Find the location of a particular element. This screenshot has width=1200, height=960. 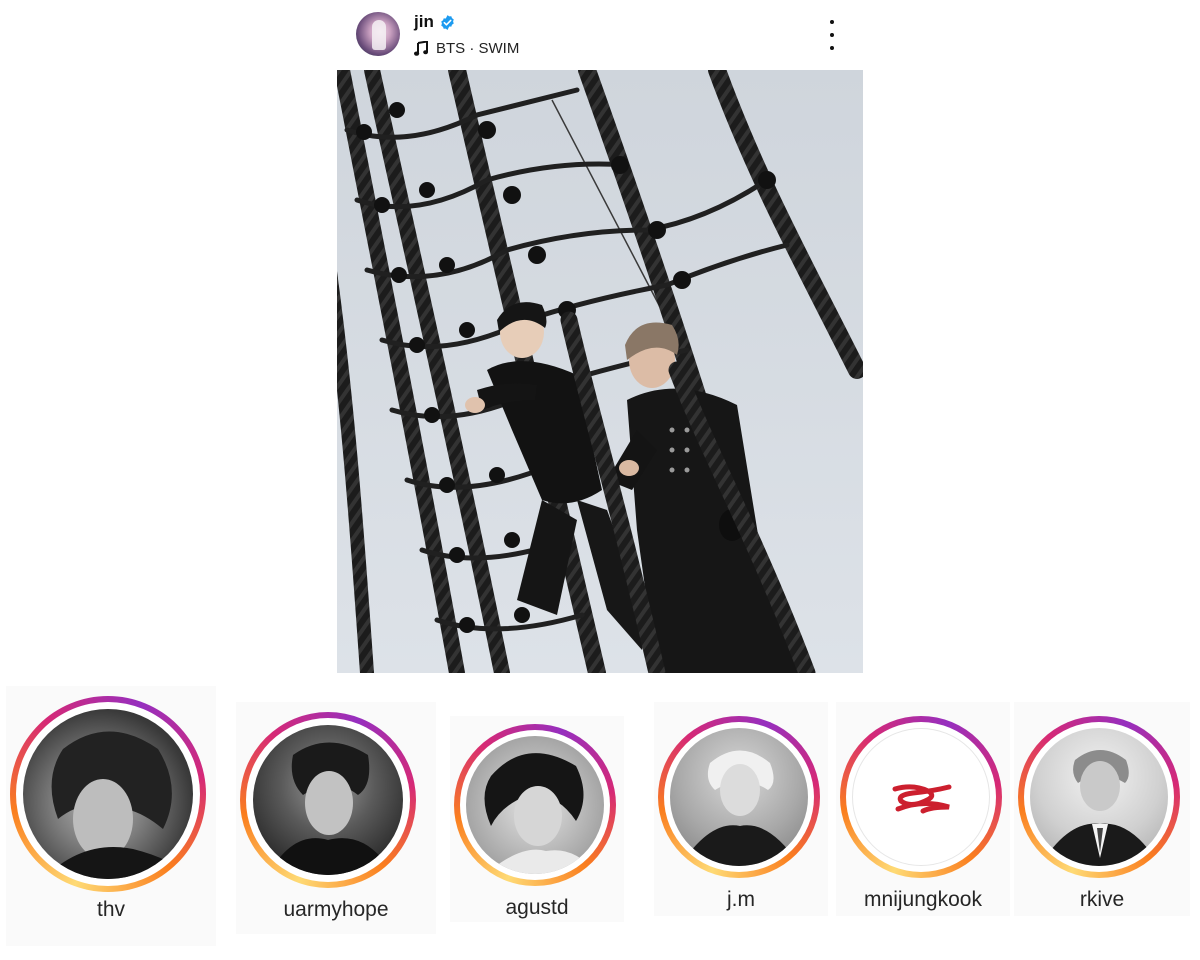

story-card-mnijungkook: mnijungkook is located at coordinates (923, 809).